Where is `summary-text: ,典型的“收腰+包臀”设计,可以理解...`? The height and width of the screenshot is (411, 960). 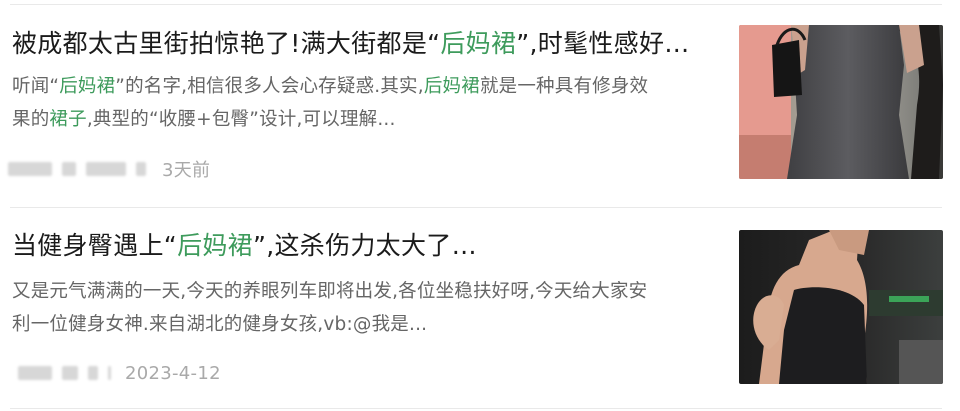
summary-text: ,典型的“收腰+包臀”设计,可以理解... is located at coordinates (241, 119).